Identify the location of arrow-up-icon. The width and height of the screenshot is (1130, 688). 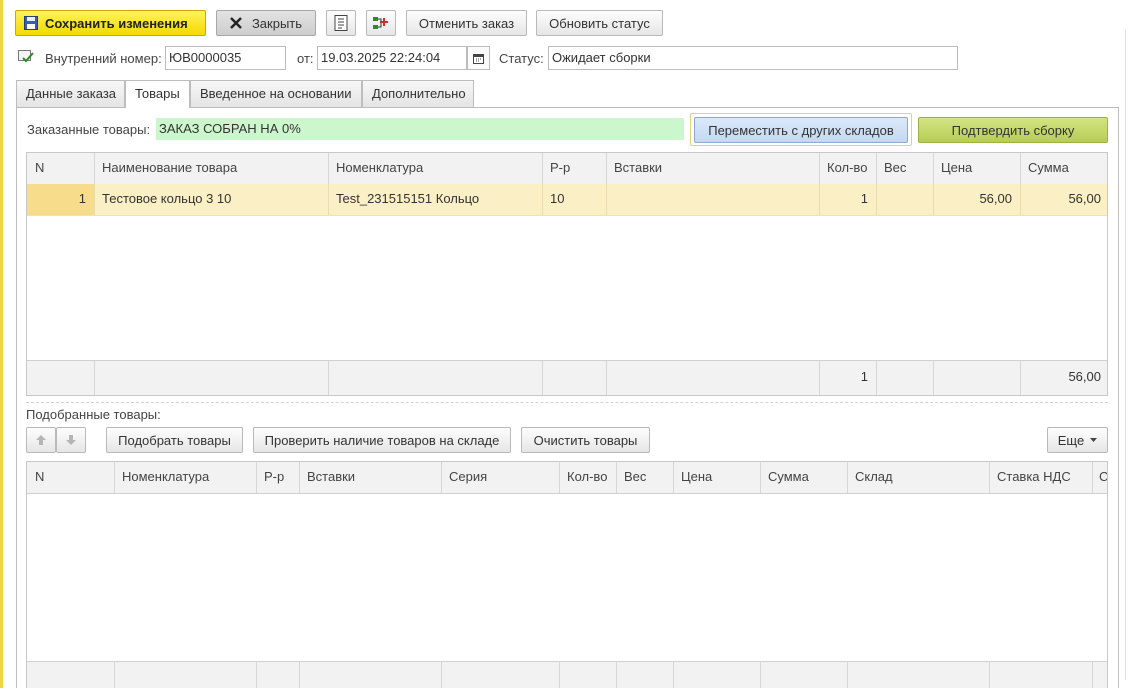
(41, 440).